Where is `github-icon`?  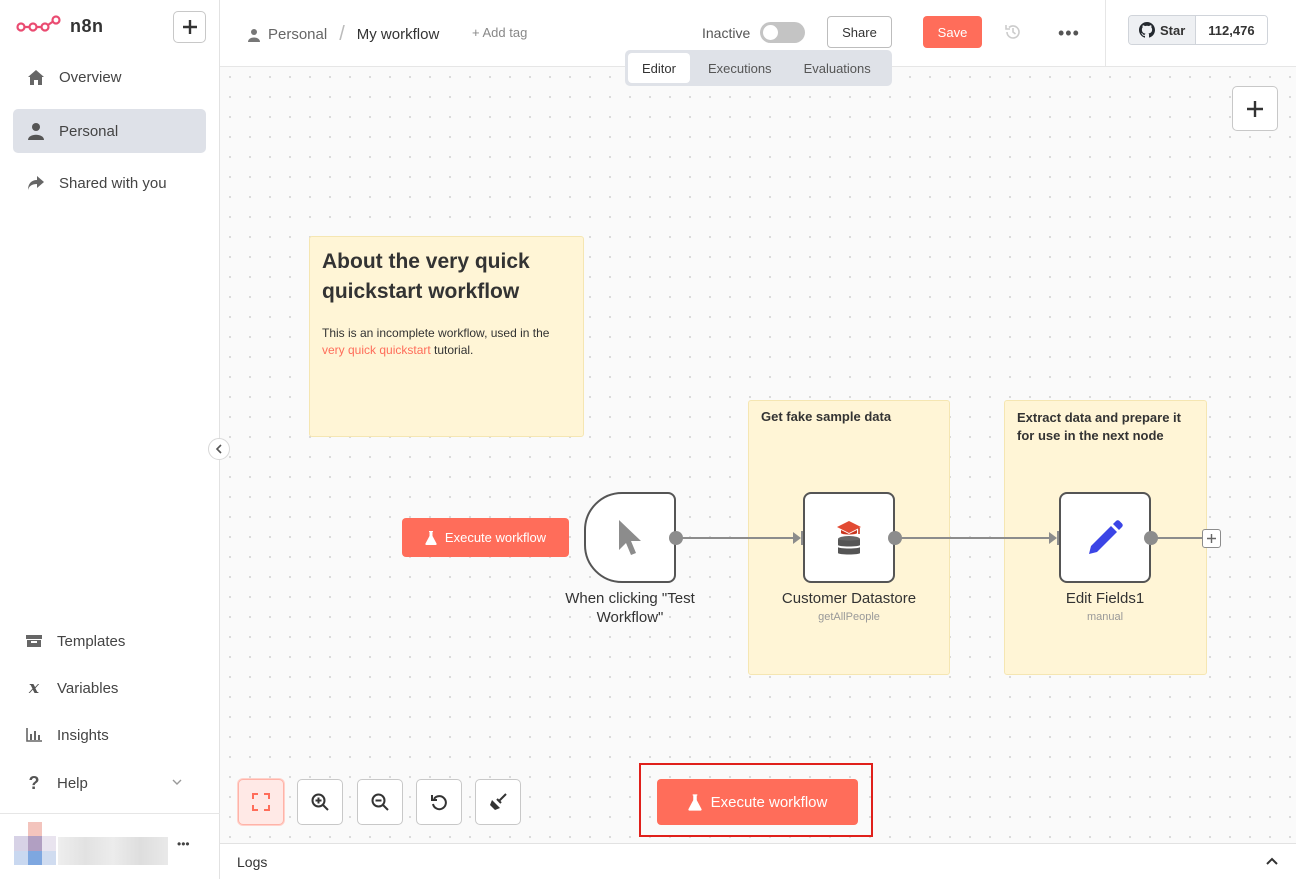
github-icon is located at coordinates (1147, 30).